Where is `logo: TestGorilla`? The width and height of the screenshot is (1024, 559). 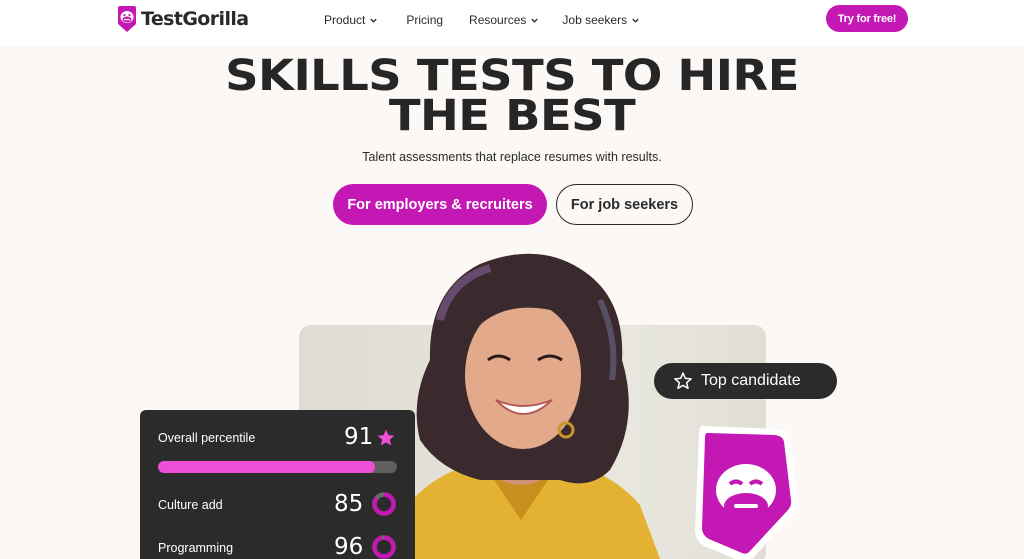
logo: TestGorilla is located at coordinates (183, 19).